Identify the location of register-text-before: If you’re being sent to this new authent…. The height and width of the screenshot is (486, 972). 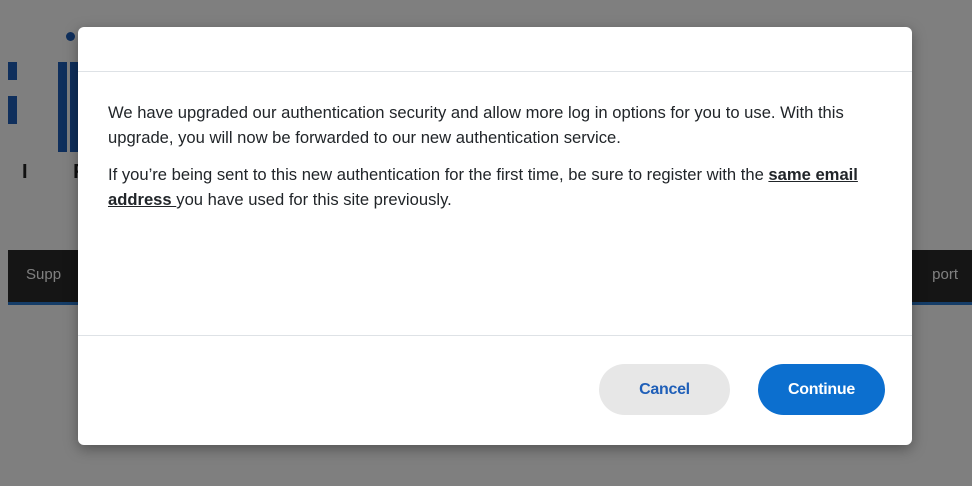
(438, 174).